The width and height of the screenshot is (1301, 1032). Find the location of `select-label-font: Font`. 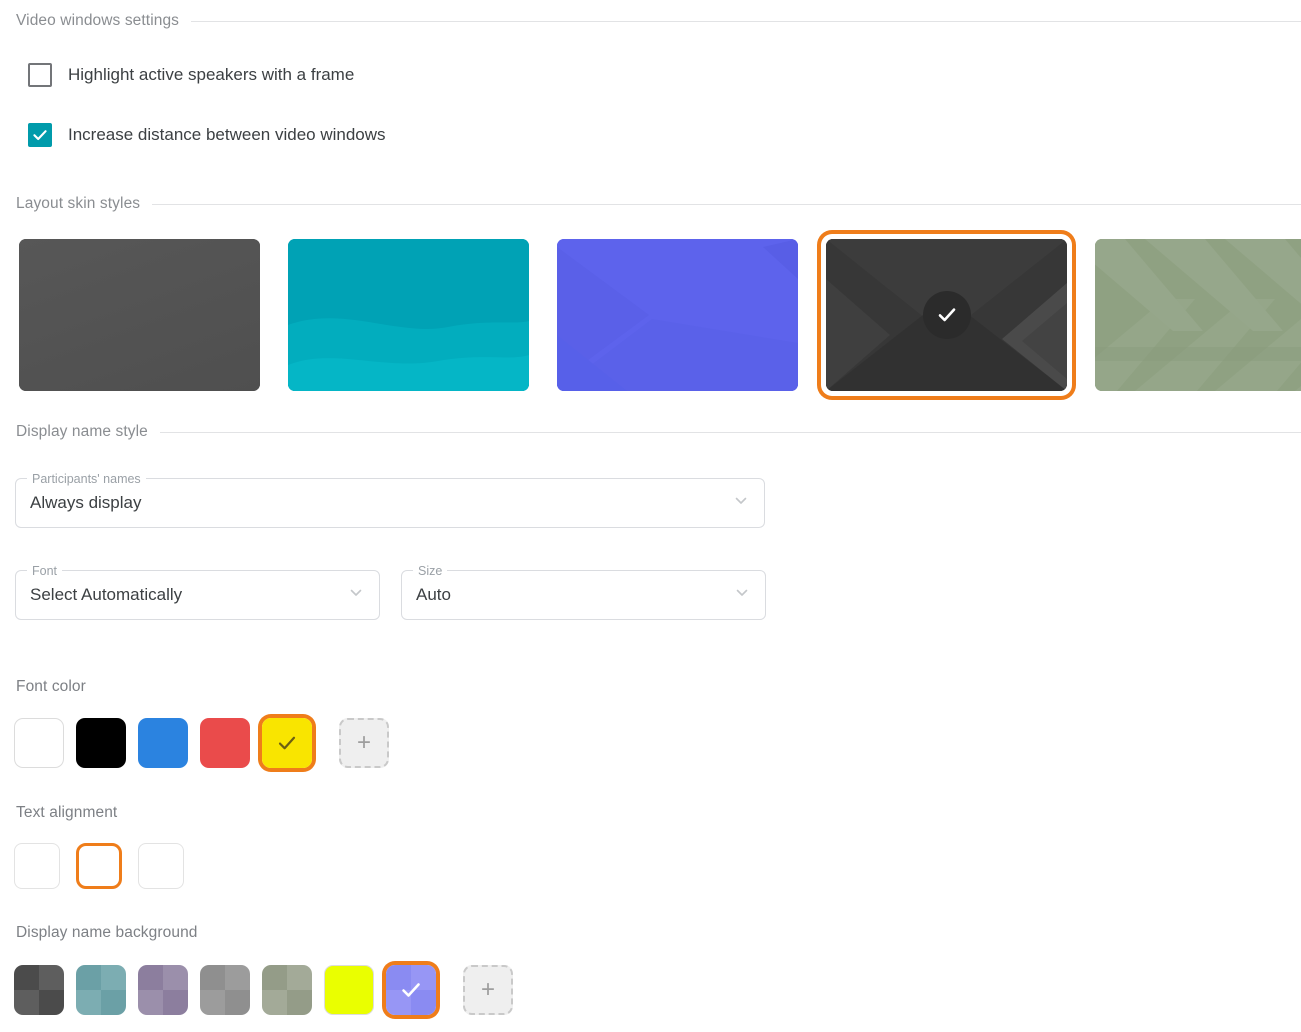

select-label-font: Font is located at coordinates (45, 571).